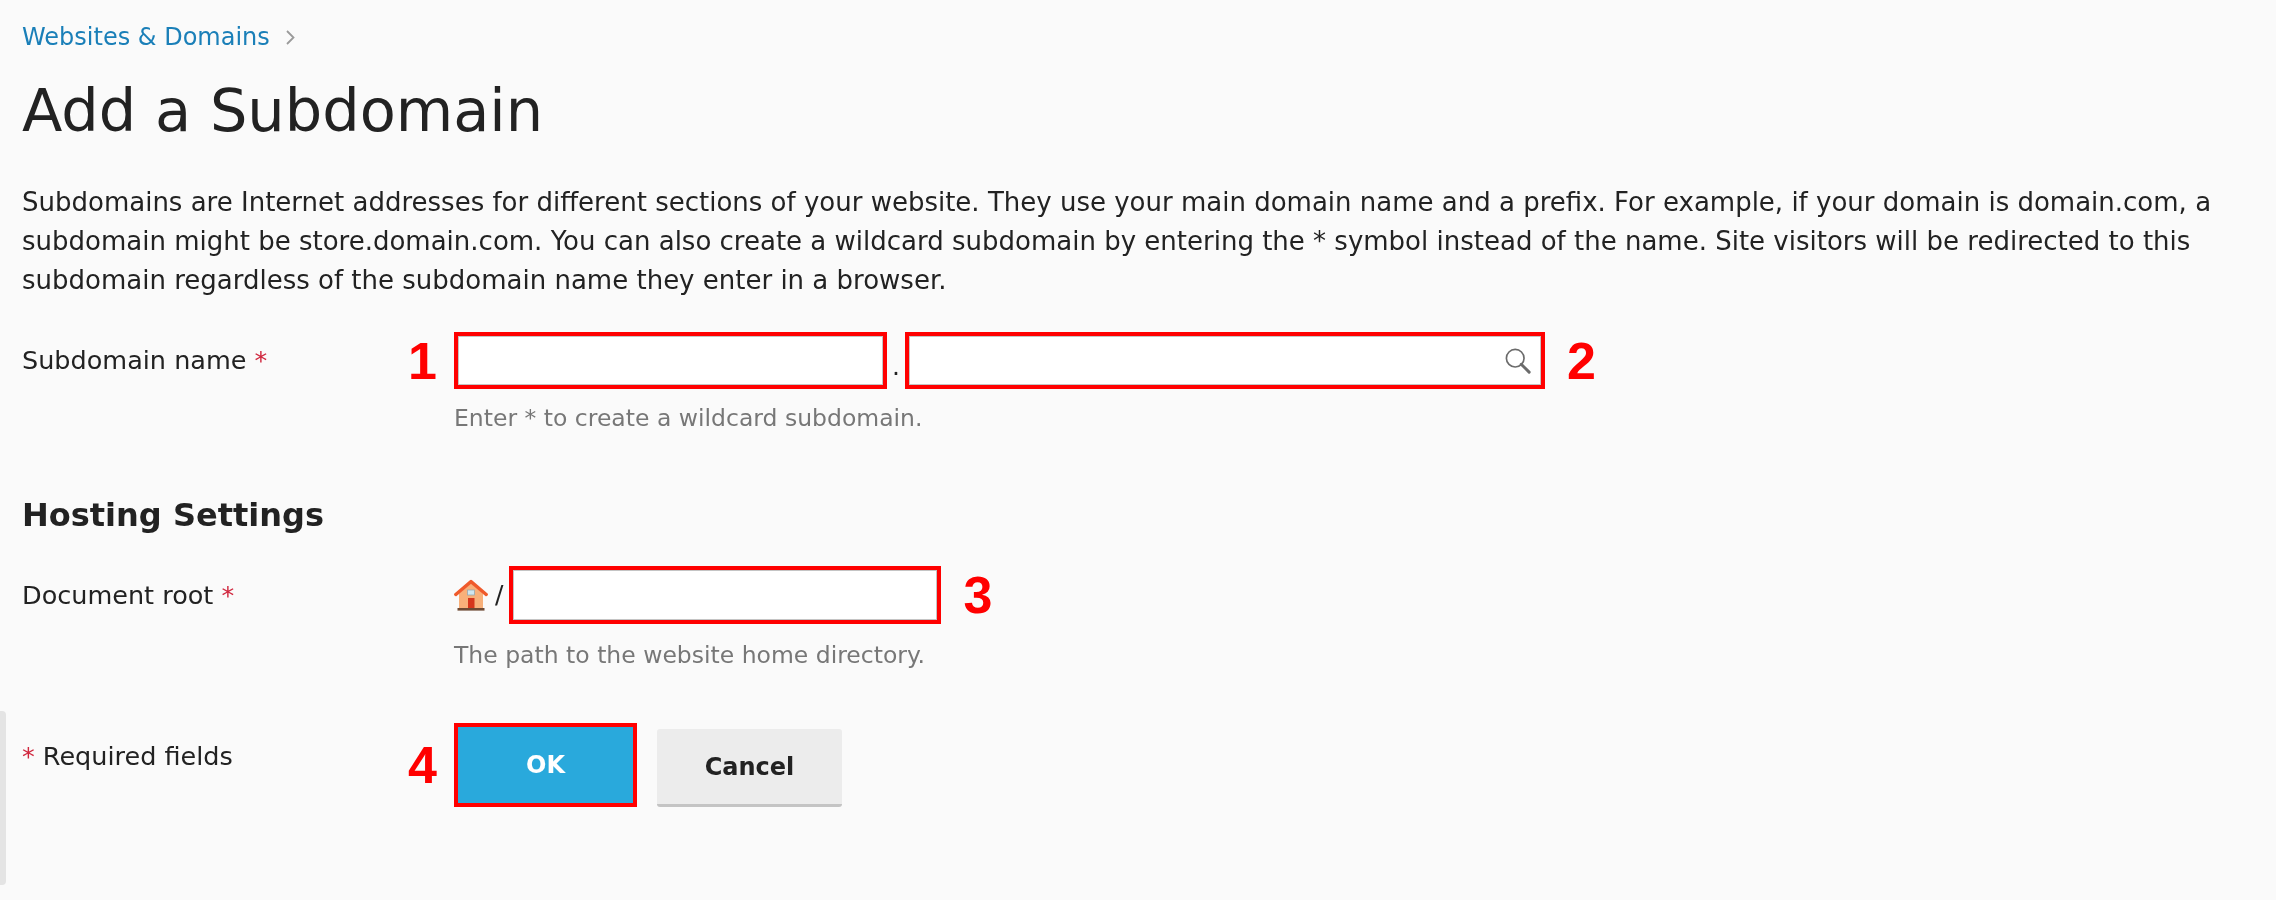 Image resolution: width=2276 pixels, height=900 pixels. Describe the element at coordinates (173, 515) in the screenshot. I see `section-heading: Hosting Settings` at that location.